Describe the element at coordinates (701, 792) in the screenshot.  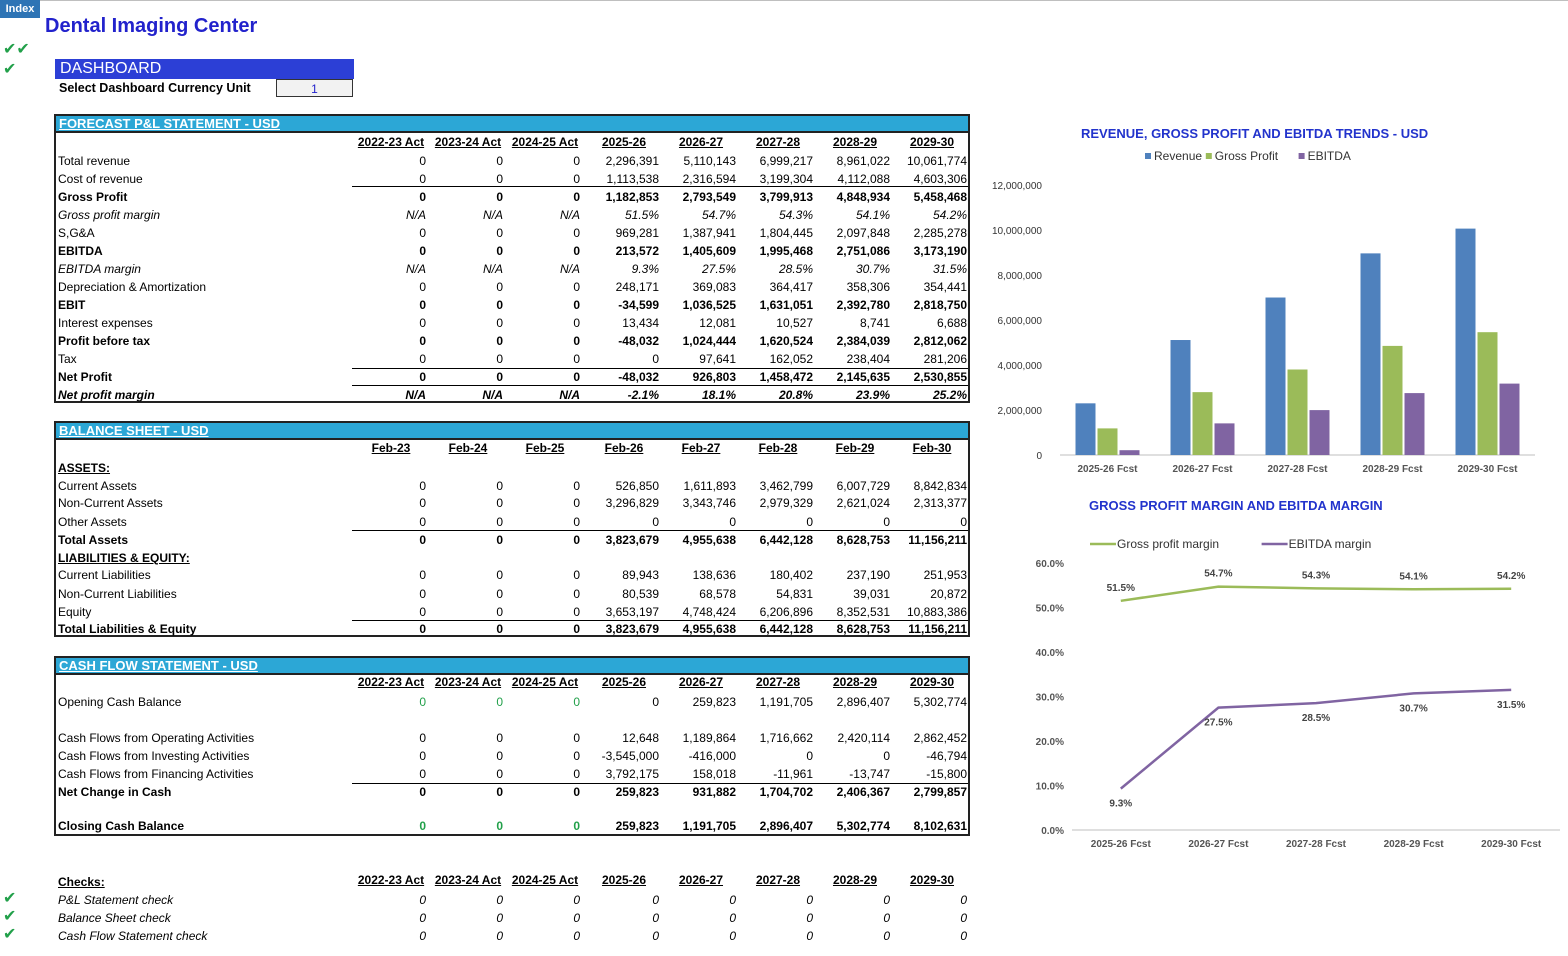
I see `cell-value: 931,882` at that location.